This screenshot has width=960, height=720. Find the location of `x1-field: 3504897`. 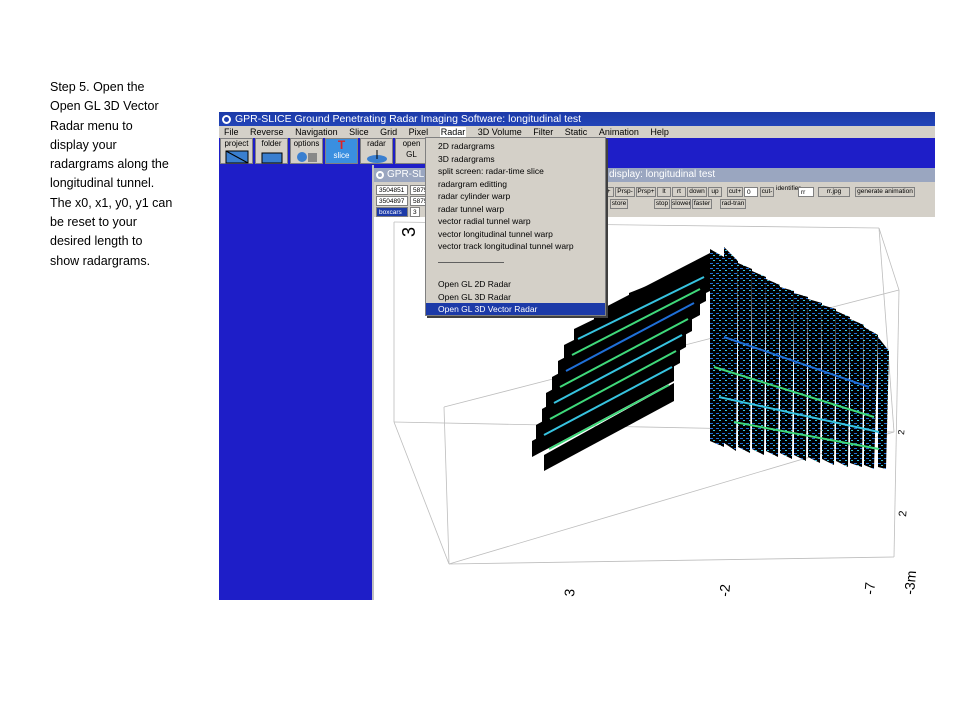

x1-field: 3504897 is located at coordinates (392, 201).